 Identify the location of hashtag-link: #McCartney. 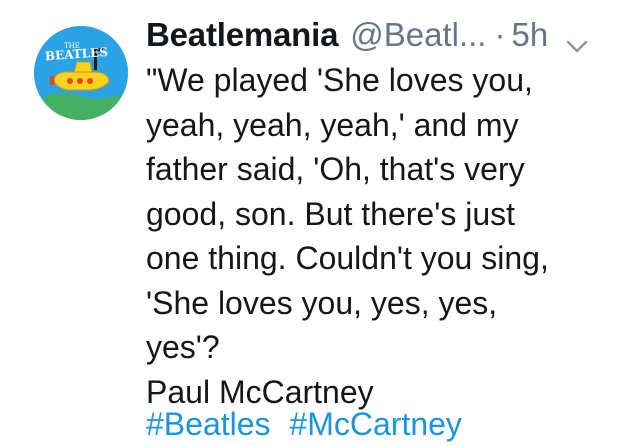
(375, 424).